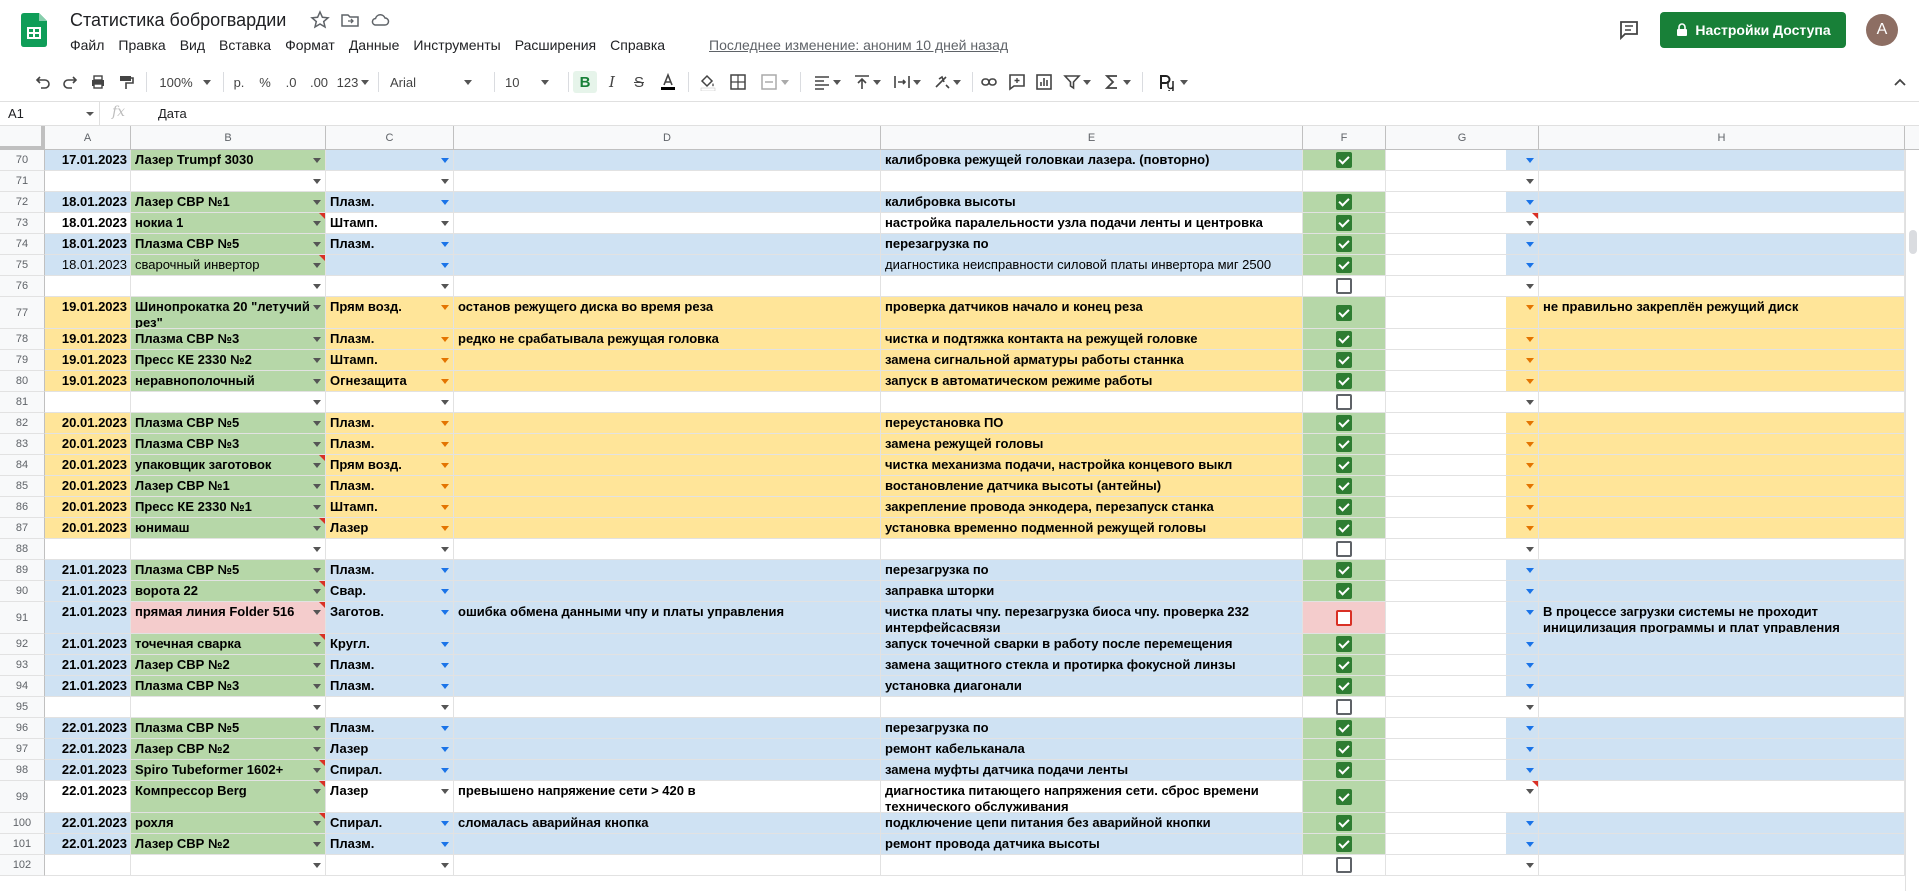 The height and width of the screenshot is (891, 1919). What do you see at coordinates (228, 528) in the screenshot?
I see `cell-equipment: юнимаш` at bounding box center [228, 528].